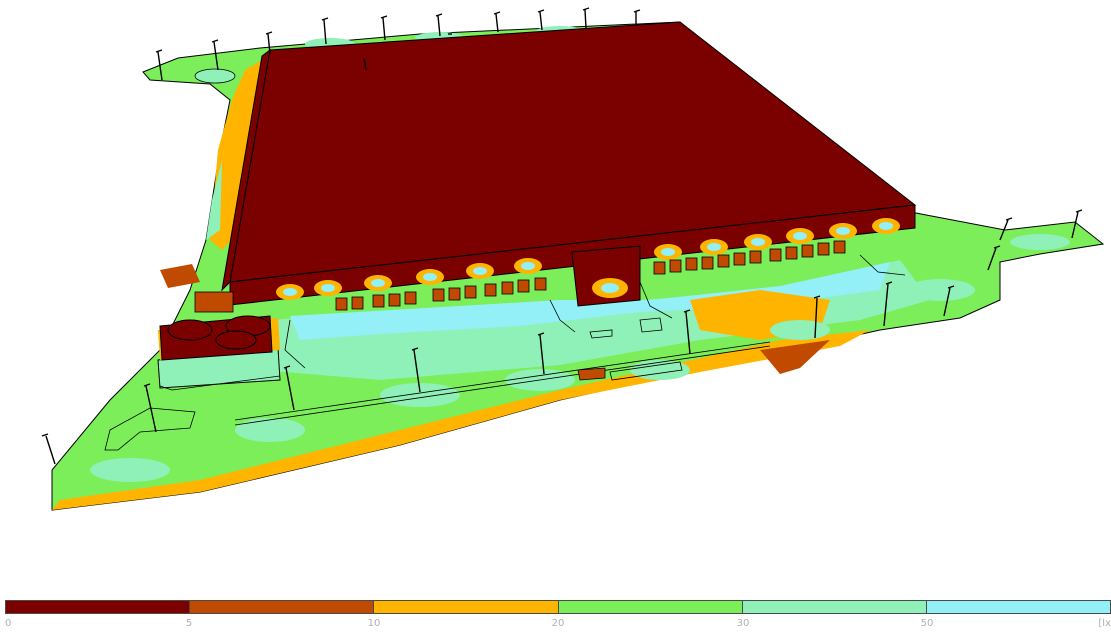  Describe the element at coordinates (1104, 623) in the screenshot. I see `legend-unit: [lx` at that location.